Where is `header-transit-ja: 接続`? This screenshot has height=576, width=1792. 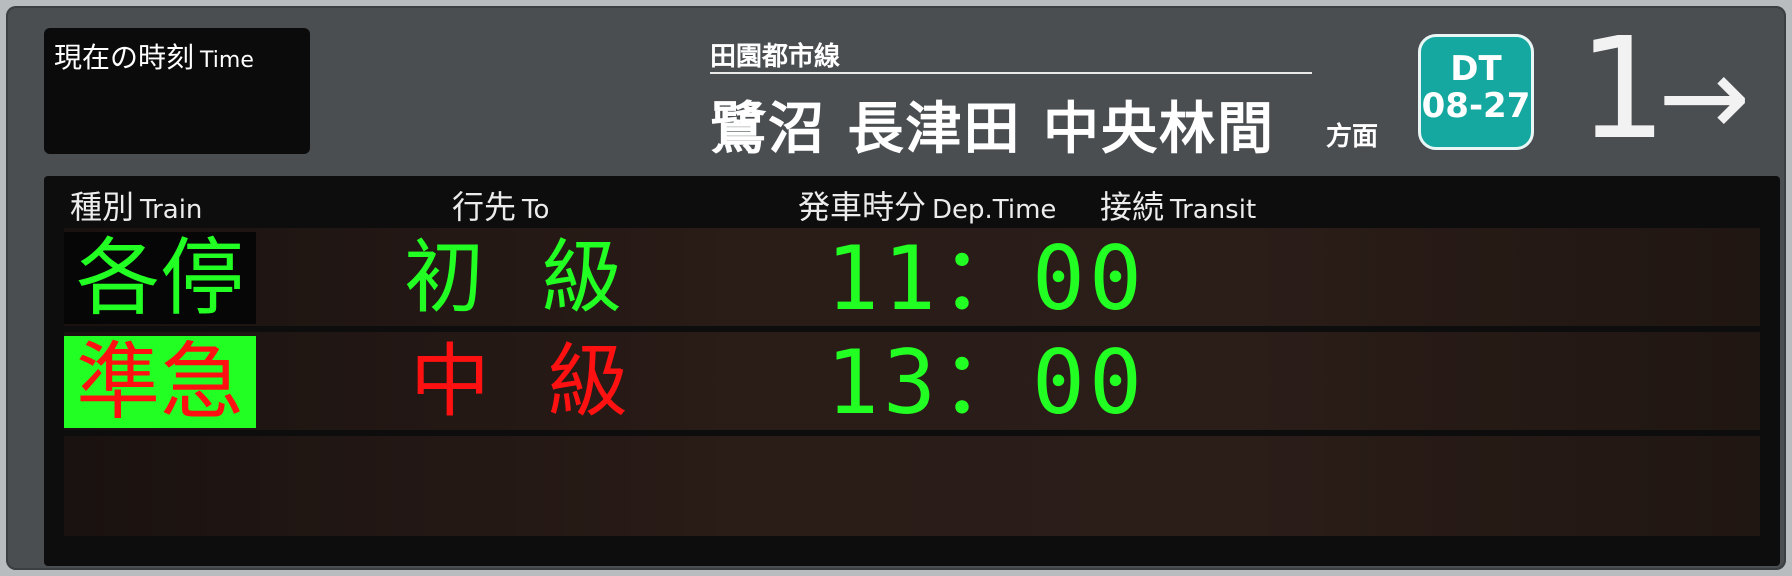
header-transit-ja: 接続 is located at coordinates (1132, 207).